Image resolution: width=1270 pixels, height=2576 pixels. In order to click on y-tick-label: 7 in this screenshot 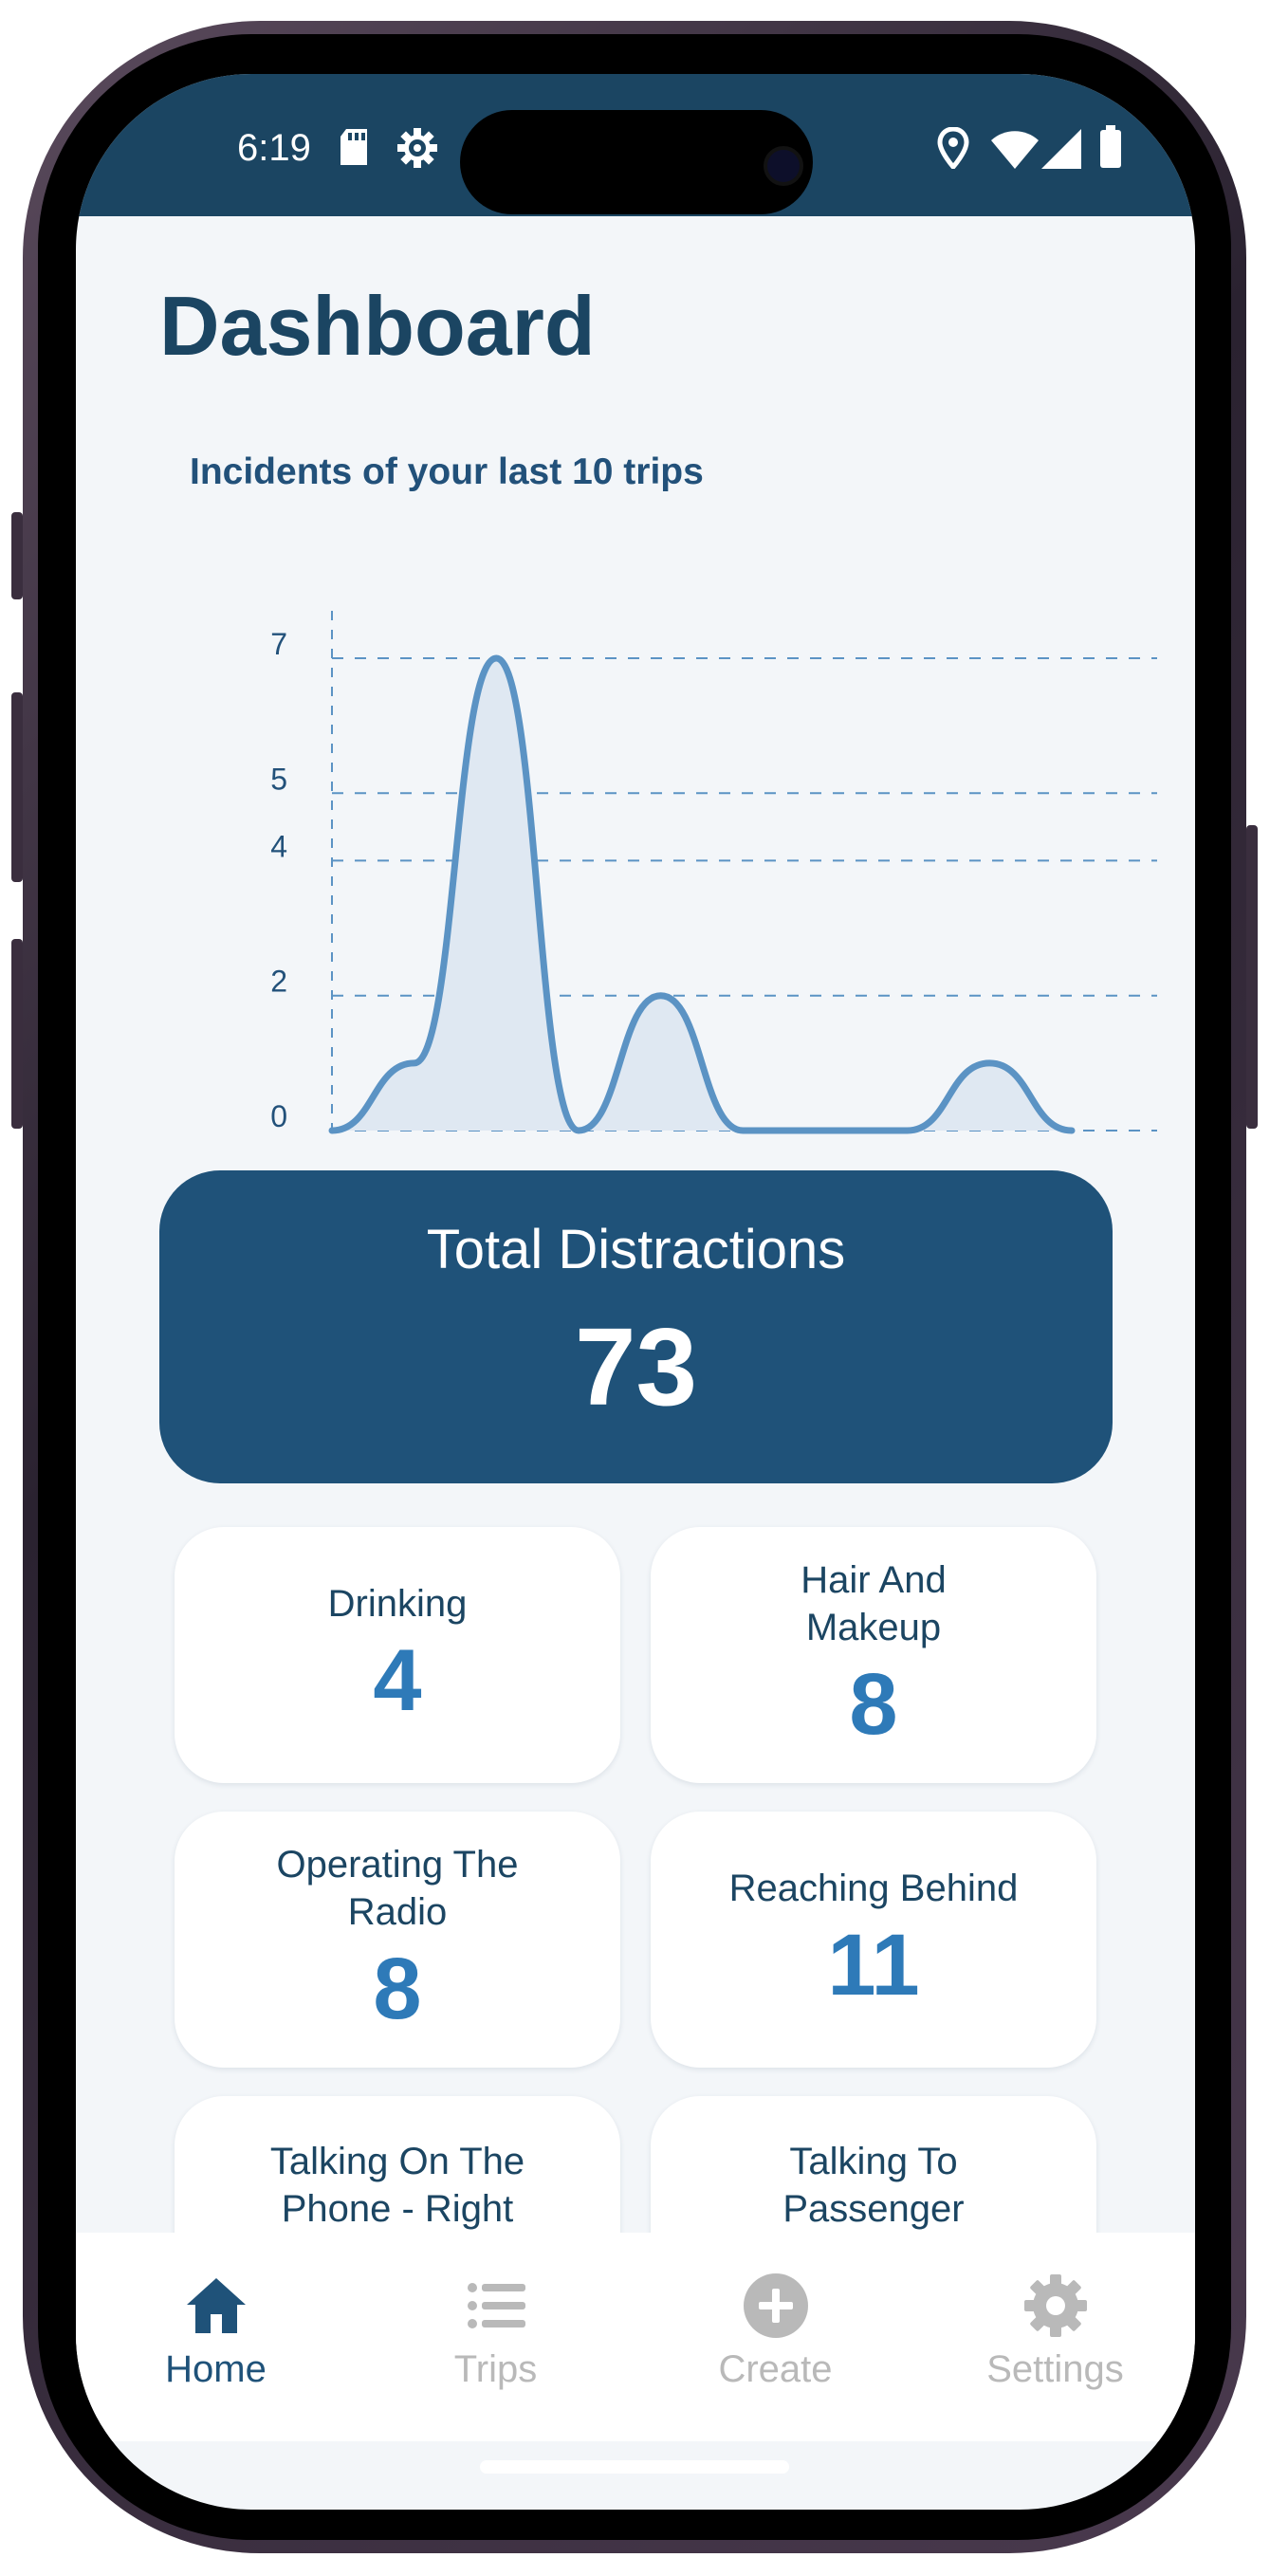, I will do `click(278, 644)`.